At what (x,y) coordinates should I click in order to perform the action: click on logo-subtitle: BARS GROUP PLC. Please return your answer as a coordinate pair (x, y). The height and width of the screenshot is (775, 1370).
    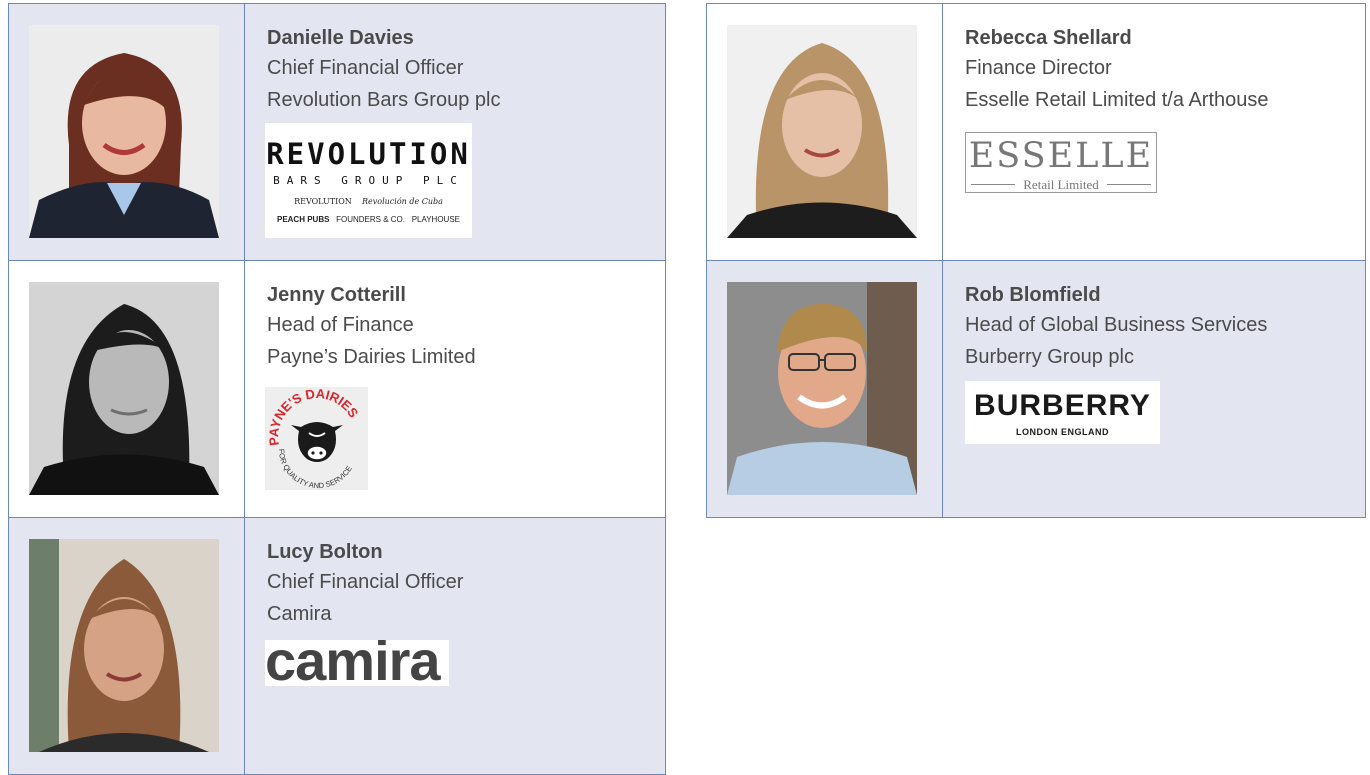
    Looking at the image, I should click on (368, 180).